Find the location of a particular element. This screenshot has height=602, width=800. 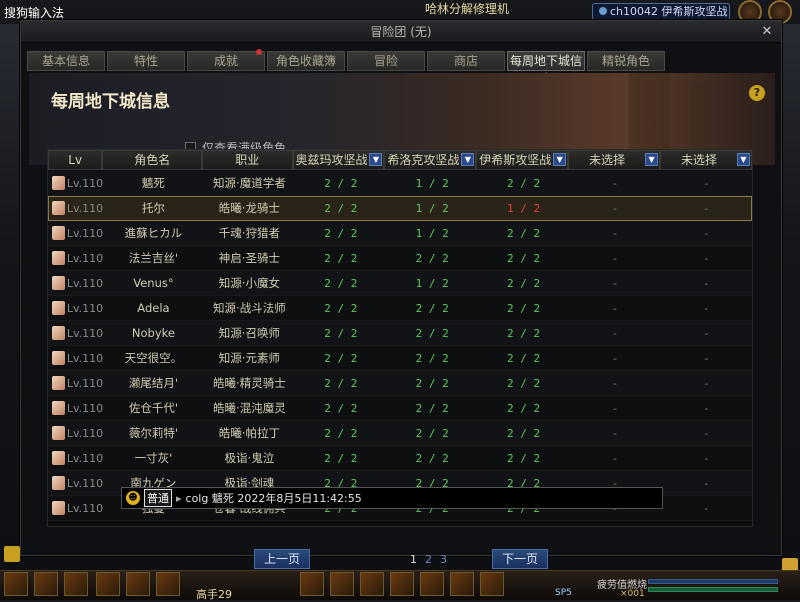

table-row: Lv.110 托尔 皓曦·龙骑士 2 / 2 1 / 2 1 / 2 - - is located at coordinates (400, 208).